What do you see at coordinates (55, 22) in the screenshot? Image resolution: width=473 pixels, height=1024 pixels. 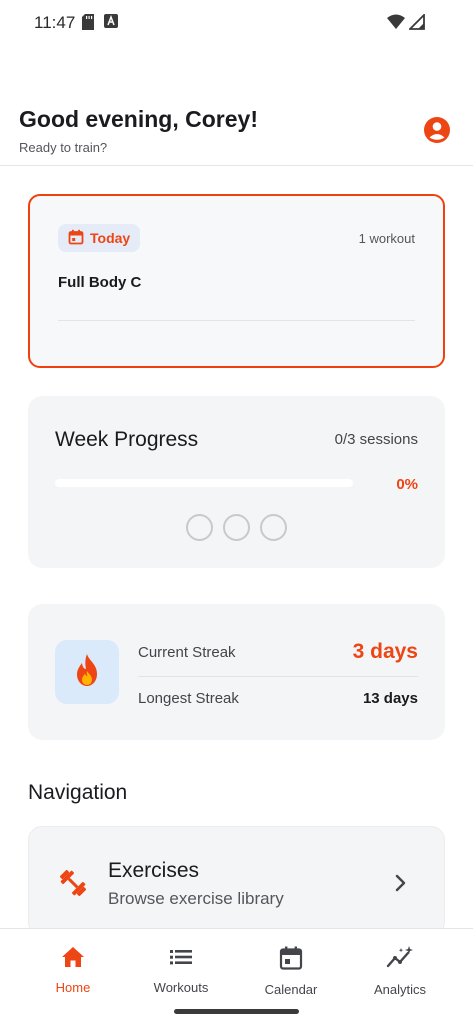 I see `status-time: 11:47` at bounding box center [55, 22].